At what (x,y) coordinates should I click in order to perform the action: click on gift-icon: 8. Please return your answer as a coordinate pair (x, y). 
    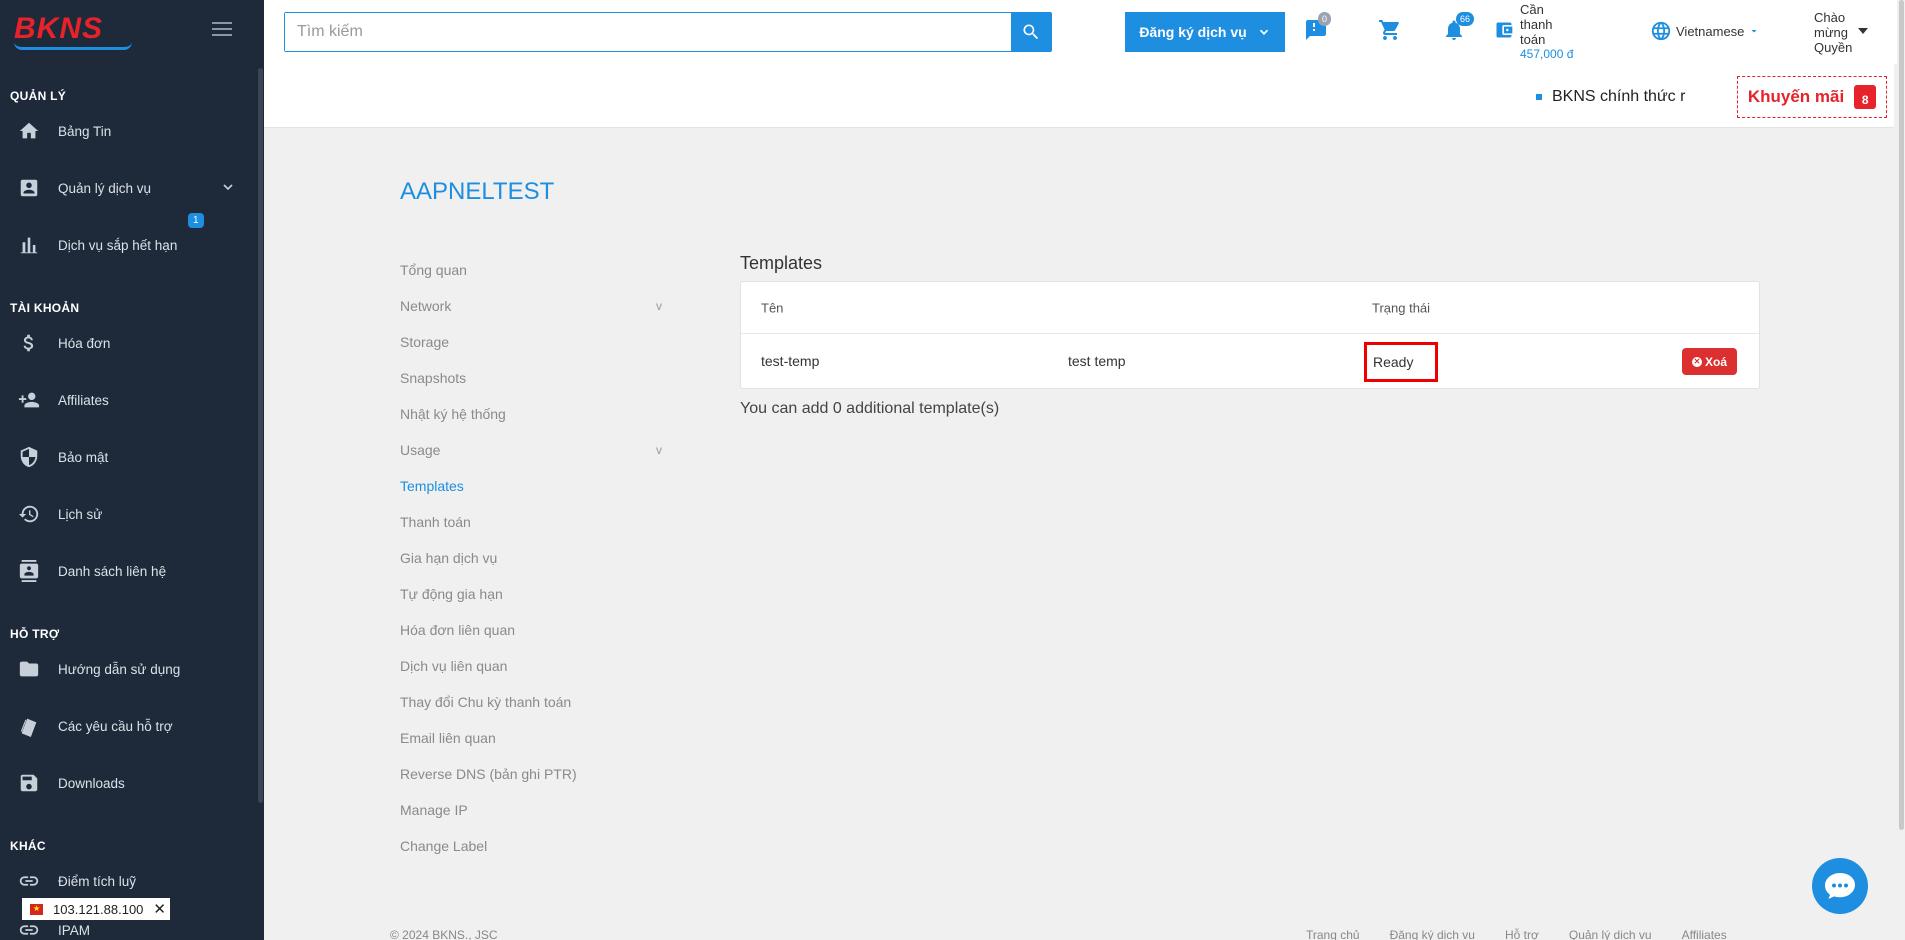
    Looking at the image, I should click on (1865, 97).